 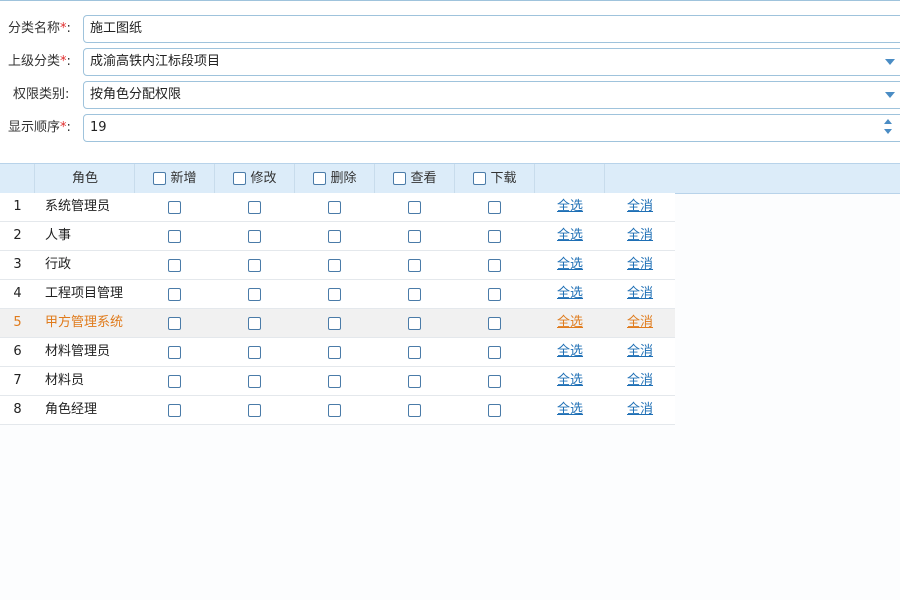 What do you see at coordinates (491, 62) in the screenshot?
I see `parent-category-select: 成渝高铁内江标段项目` at bounding box center [491, 62].